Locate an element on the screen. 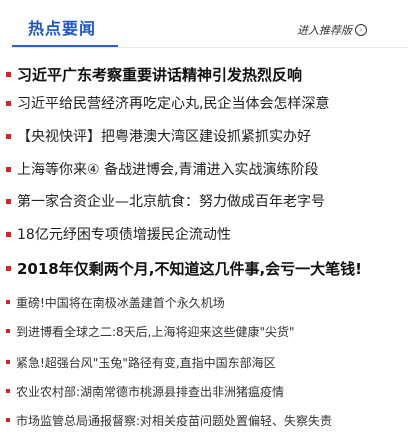  news-item: 重磅!中国将在南极冰盖建首个永久机场 is located at coordinates (208, 302).